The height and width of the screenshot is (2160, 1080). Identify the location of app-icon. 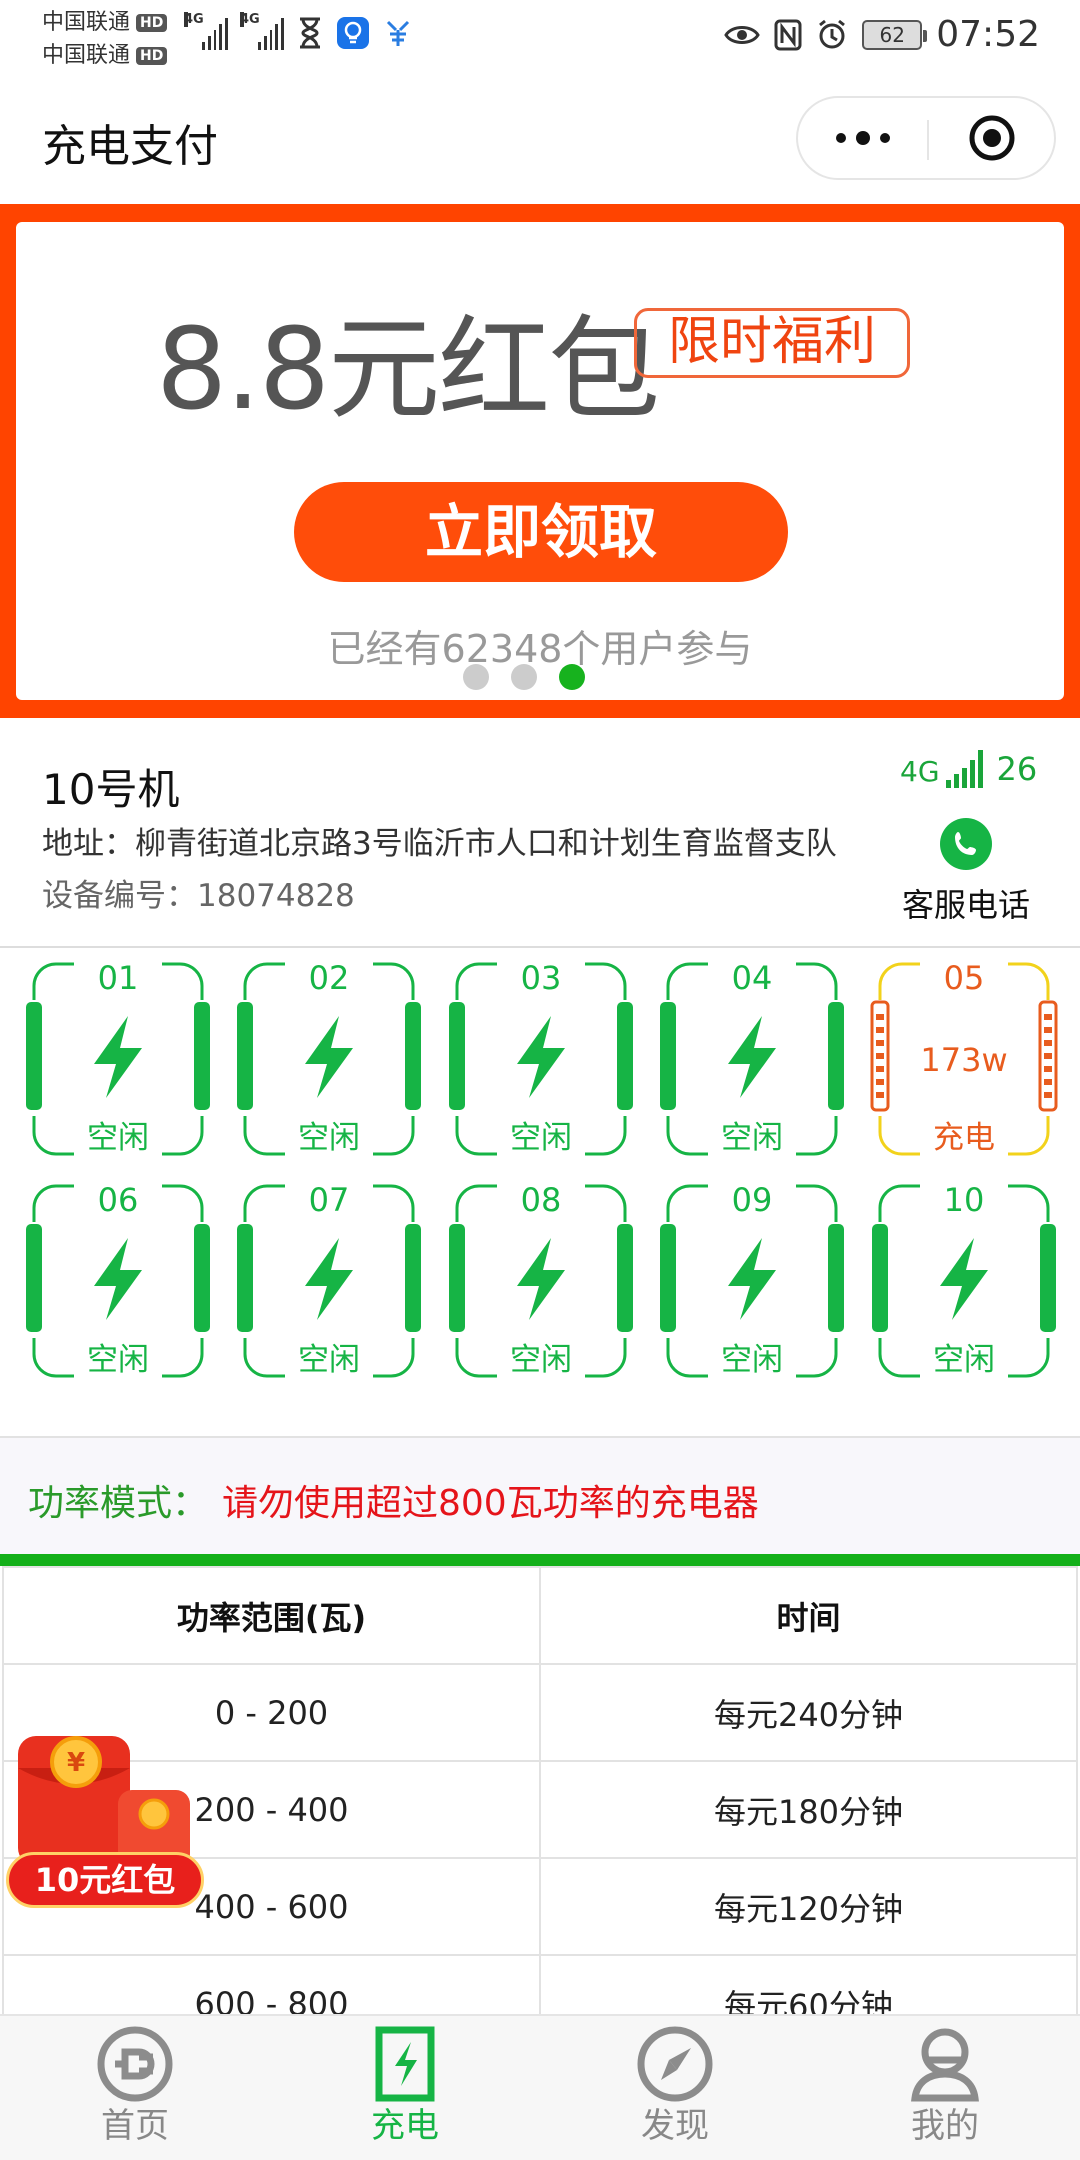
(398, 33).